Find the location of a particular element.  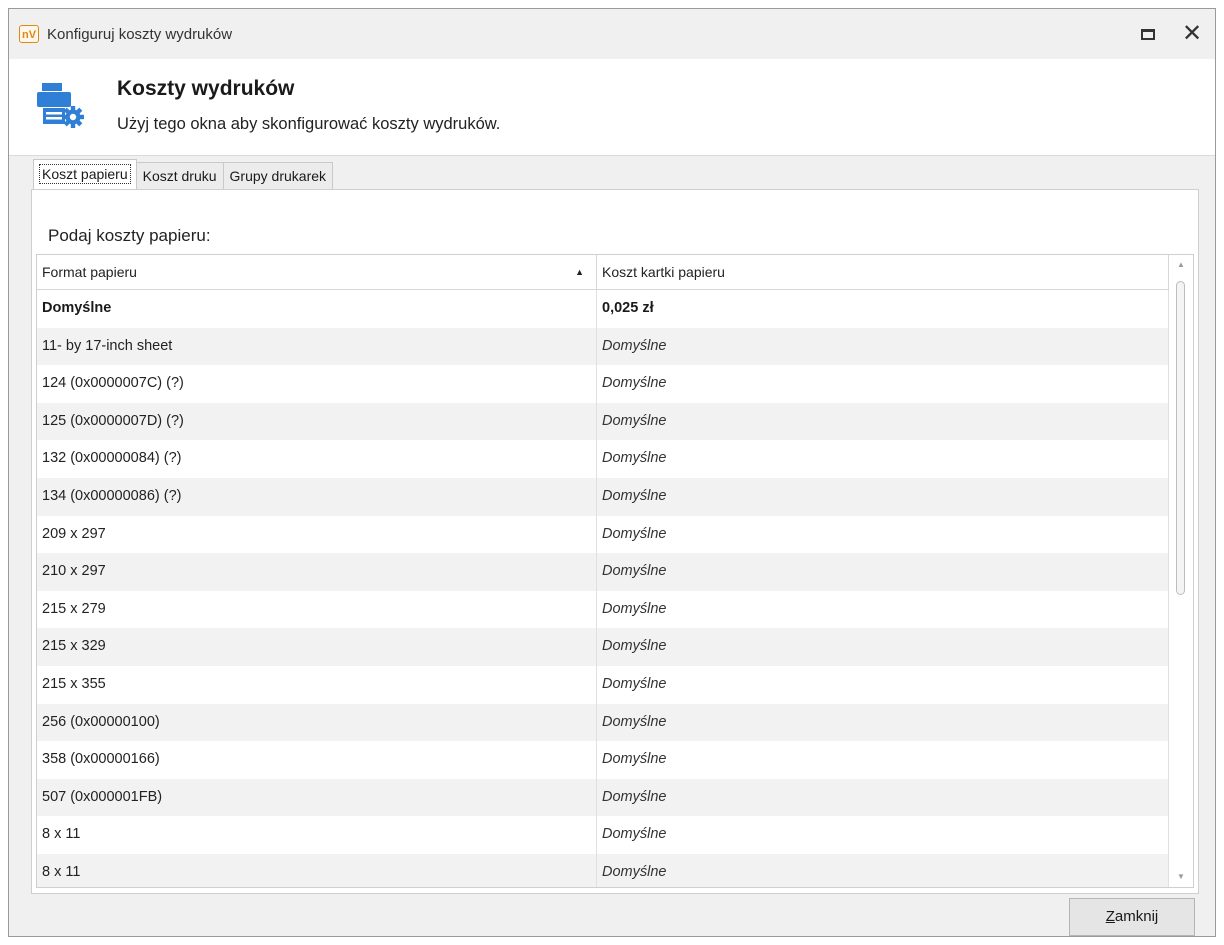

cell-format: 210 x 297 is located at coordinates (317, 572).